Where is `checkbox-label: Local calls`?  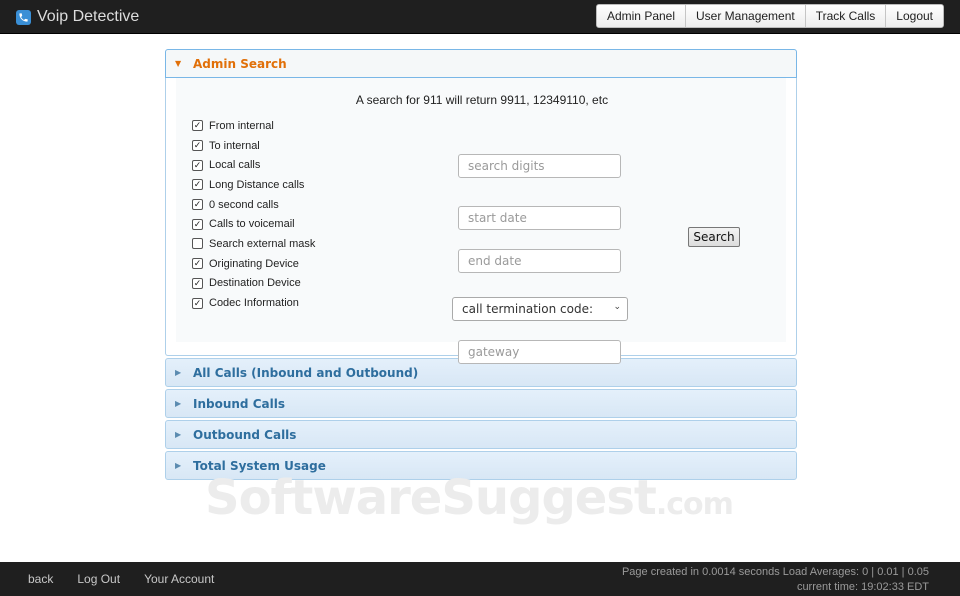 checkbox-label: Local calls is located at coordinates (235, 165).